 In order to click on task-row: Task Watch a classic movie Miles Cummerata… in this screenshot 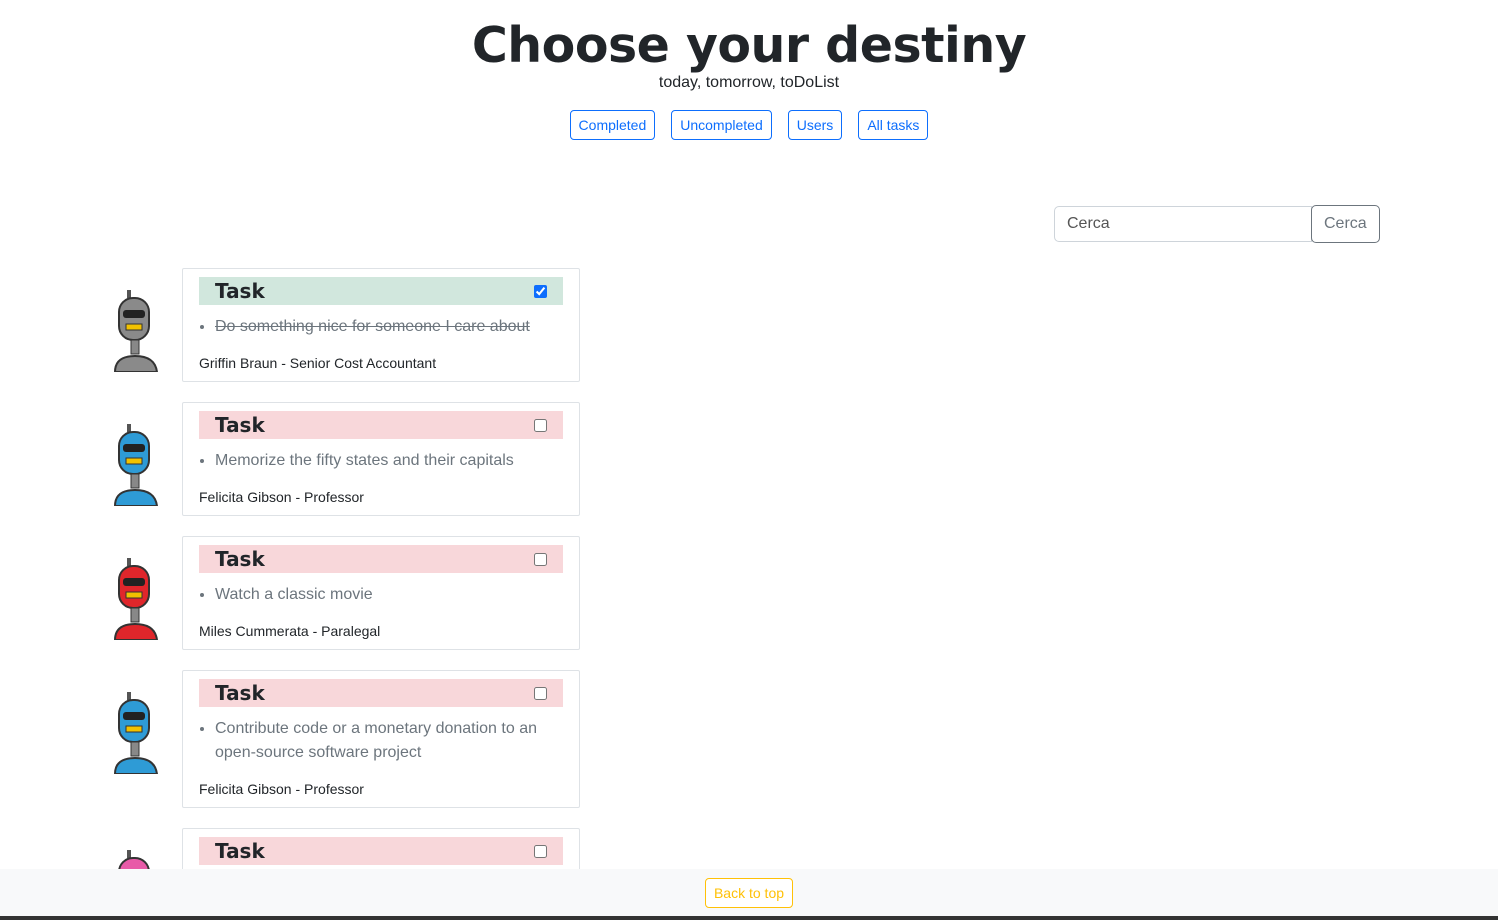, I will do `click(344, 593)`.